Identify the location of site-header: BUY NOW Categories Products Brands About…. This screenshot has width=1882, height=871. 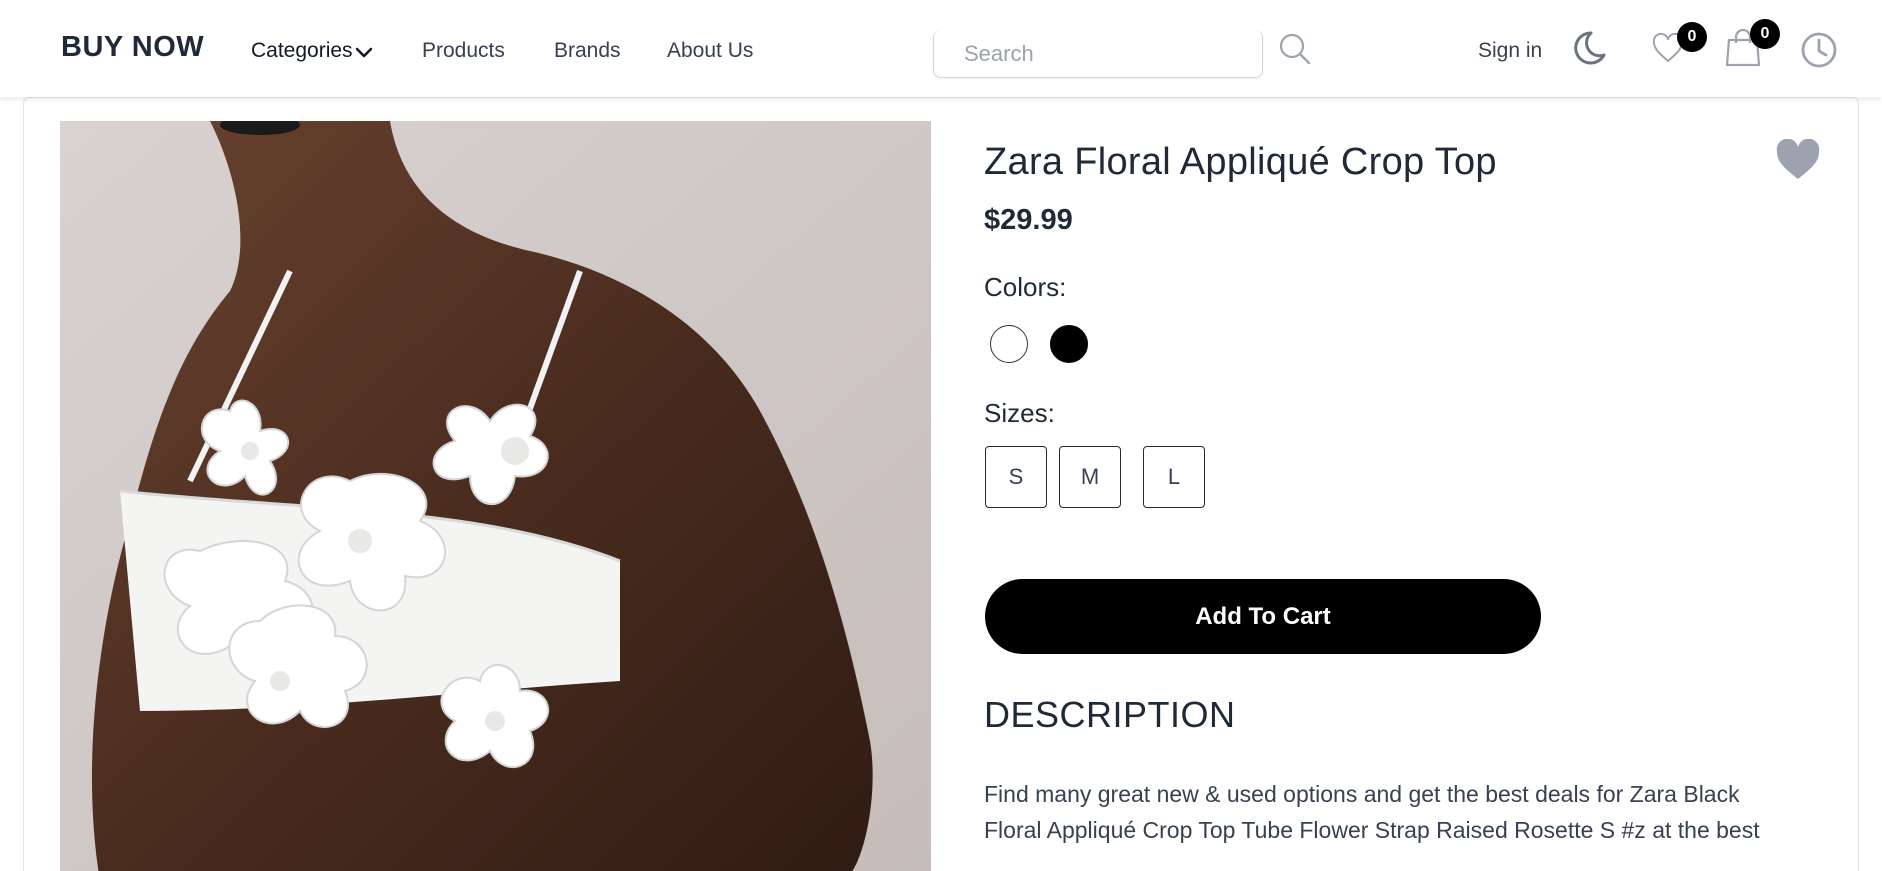
(941, 48).